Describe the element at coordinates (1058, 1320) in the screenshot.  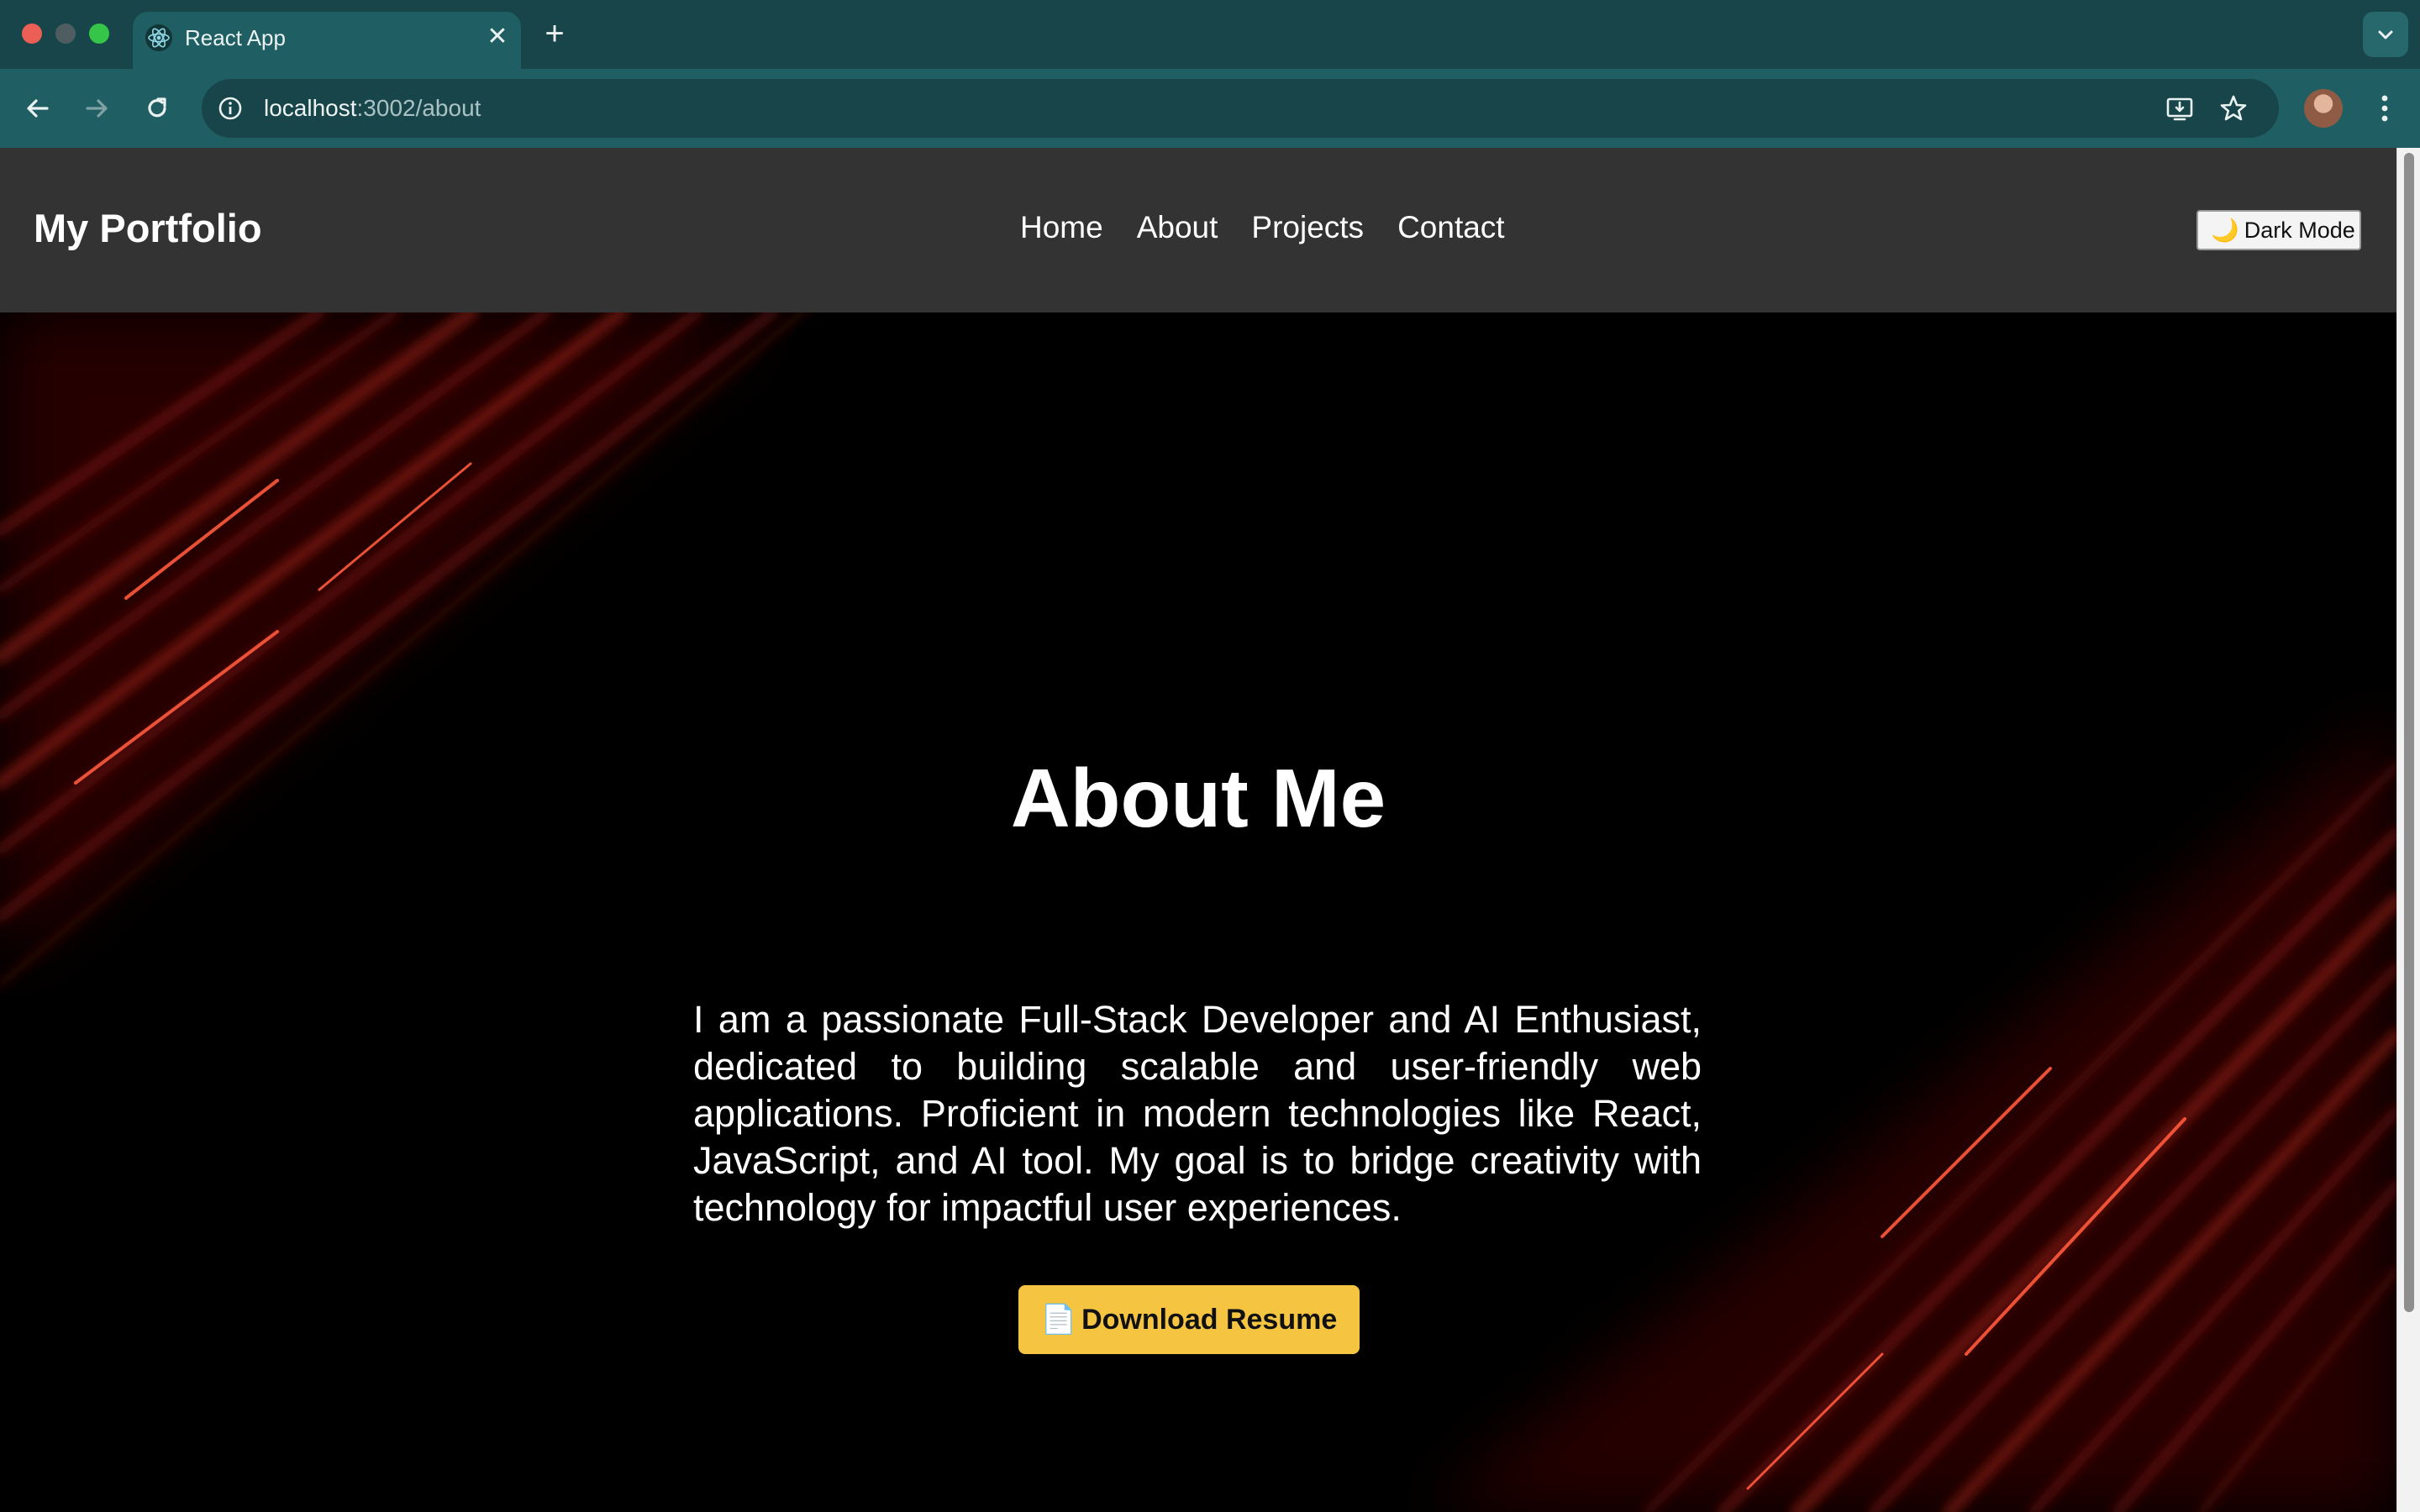
I see `document-icon: 📄` at that location.